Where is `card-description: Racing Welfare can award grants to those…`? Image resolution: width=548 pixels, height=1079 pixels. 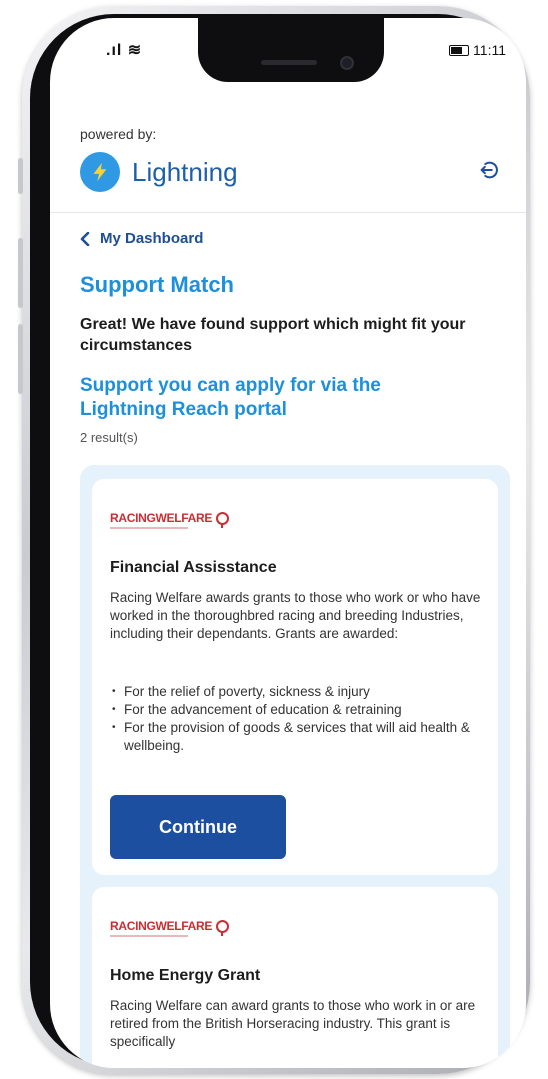 card-description: Racing Welfare can award grants to those… is located at coordinates (293, 1023).